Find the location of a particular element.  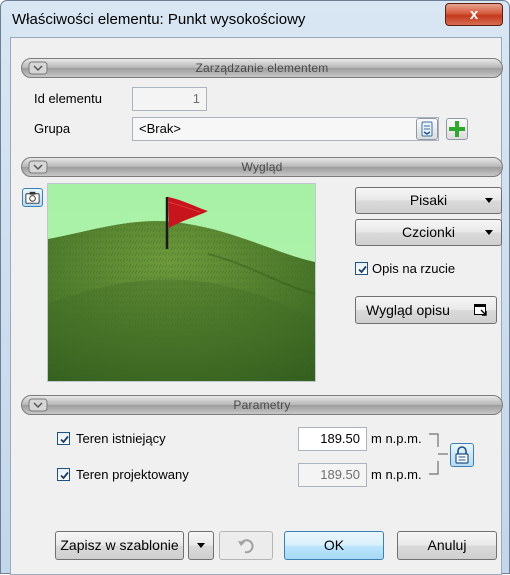

save-template-button: Zapisz w szablonie is located at coordinates (119, 545).